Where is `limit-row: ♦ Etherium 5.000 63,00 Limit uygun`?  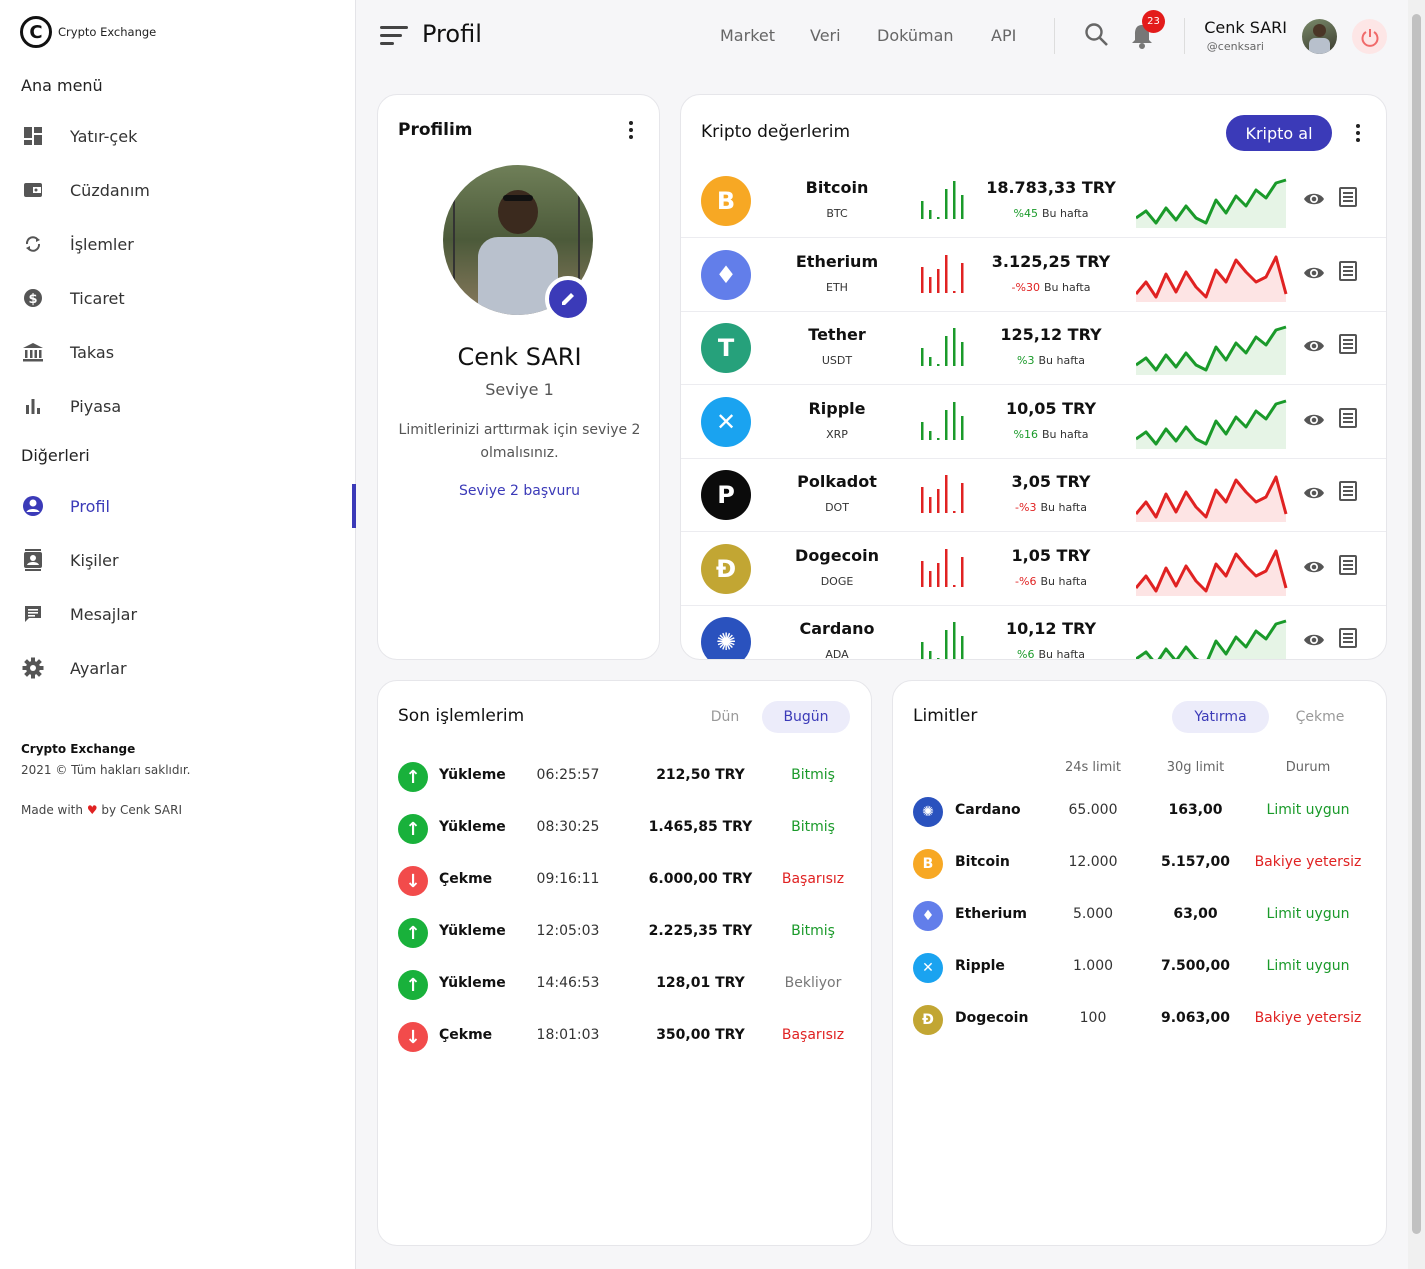 limit-row: ♦ Etherium 5.000 63,00 Limit uygun is located at coordinates (1143, 916).